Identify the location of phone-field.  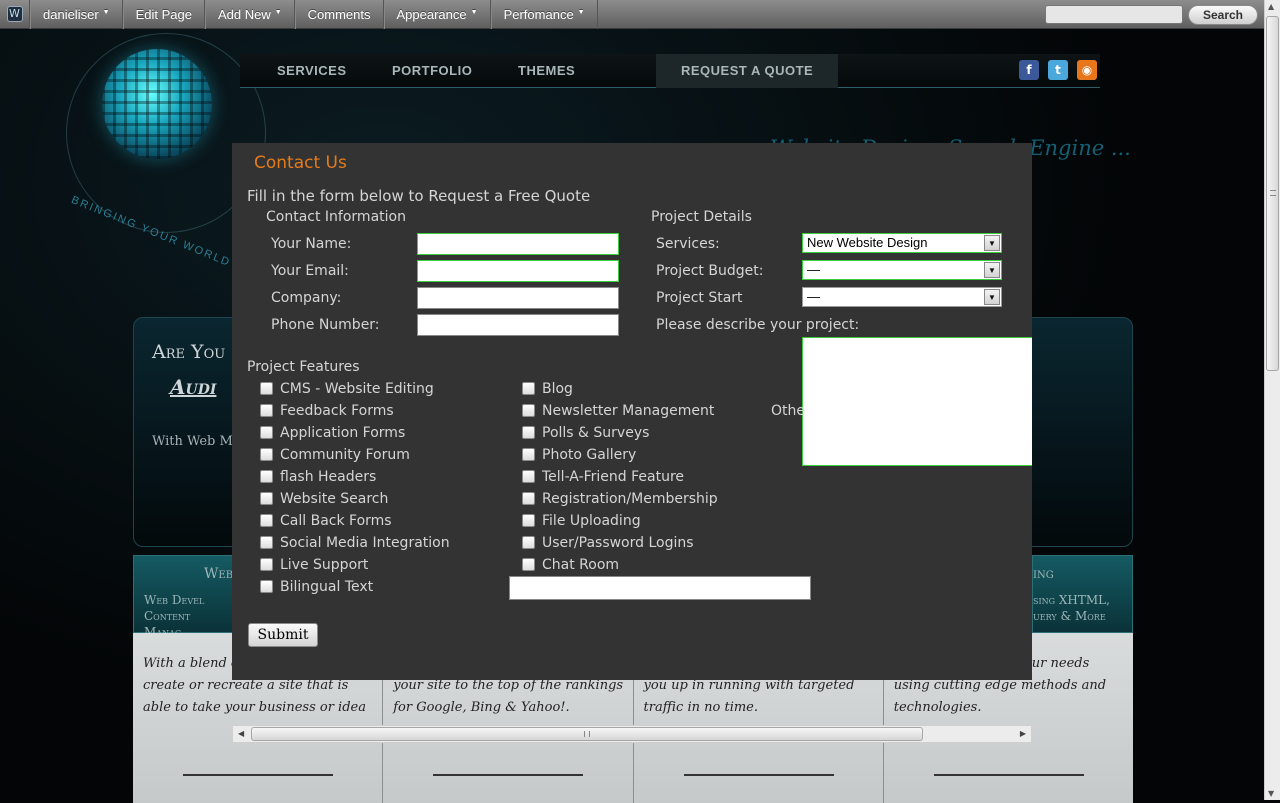
(518, 325).